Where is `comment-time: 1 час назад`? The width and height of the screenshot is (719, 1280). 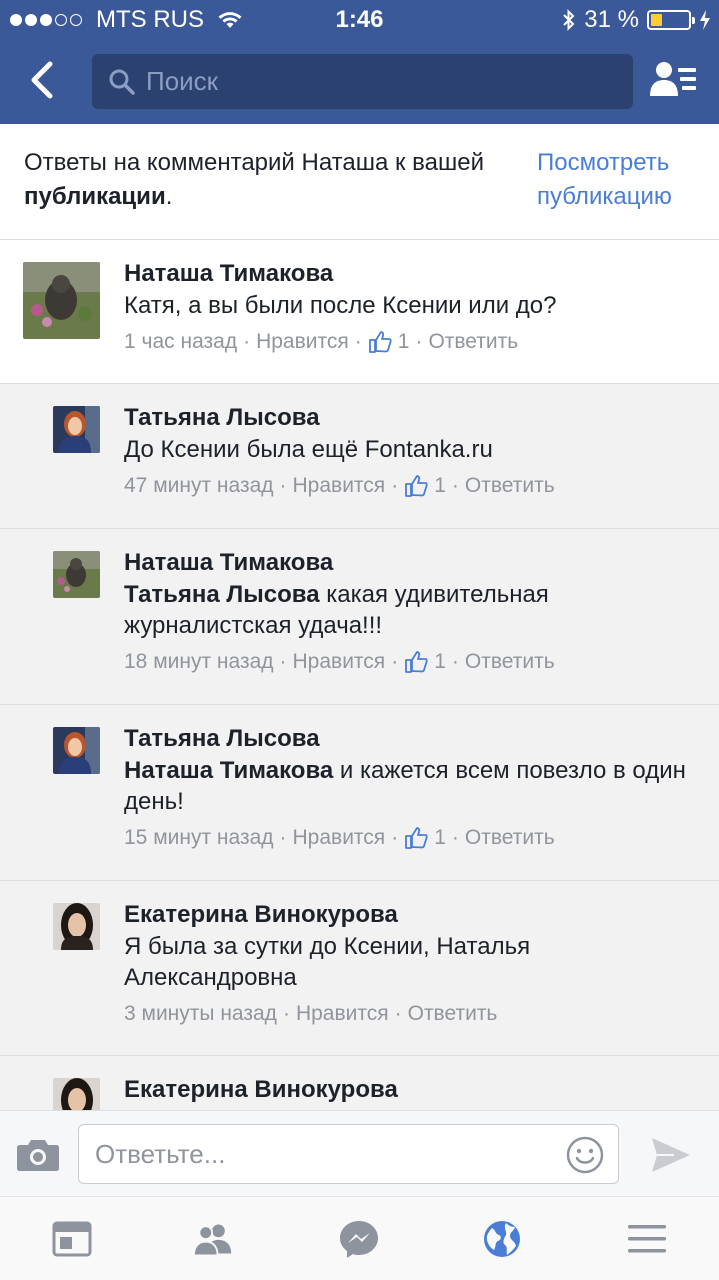
comment-time: 1 час назад is located at coordinates (180, 342).